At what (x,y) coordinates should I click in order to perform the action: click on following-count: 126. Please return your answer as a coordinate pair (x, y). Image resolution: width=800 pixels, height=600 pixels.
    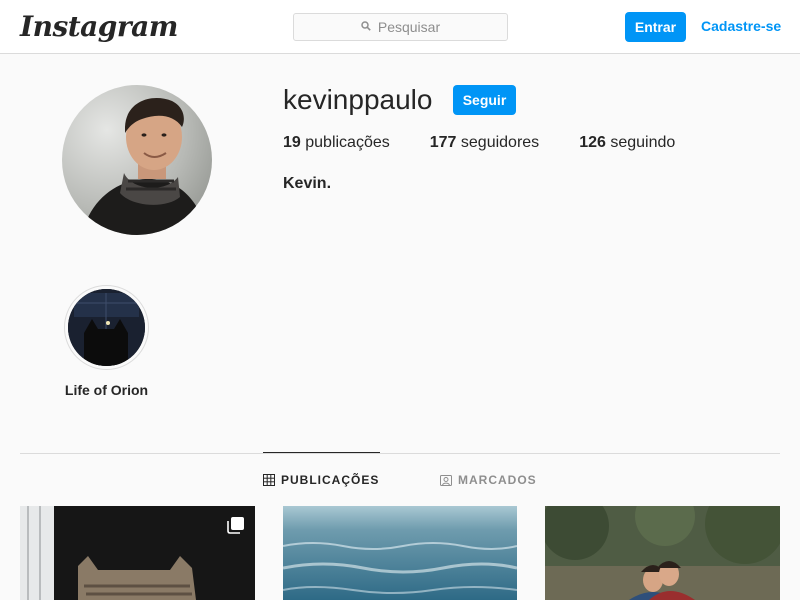
    Looking at the image, I should click on (592, 142).